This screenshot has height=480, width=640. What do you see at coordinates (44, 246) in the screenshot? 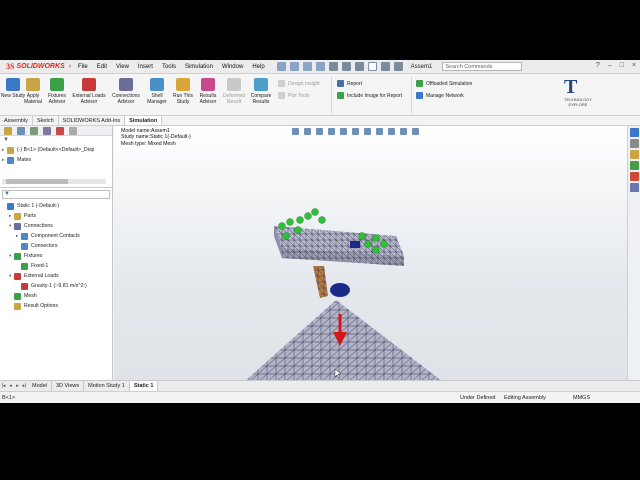
I see `tree-item-label: Connectors` at bounding box center [44, 246].